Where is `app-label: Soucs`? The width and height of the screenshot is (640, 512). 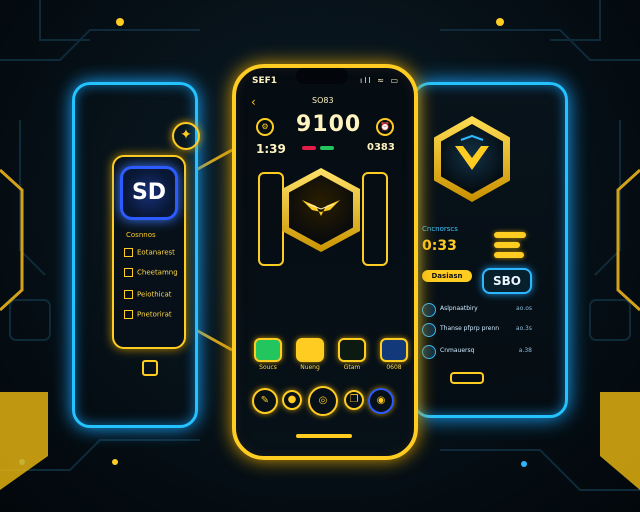
app-label: Soucs is located at coordinates (268, 367).